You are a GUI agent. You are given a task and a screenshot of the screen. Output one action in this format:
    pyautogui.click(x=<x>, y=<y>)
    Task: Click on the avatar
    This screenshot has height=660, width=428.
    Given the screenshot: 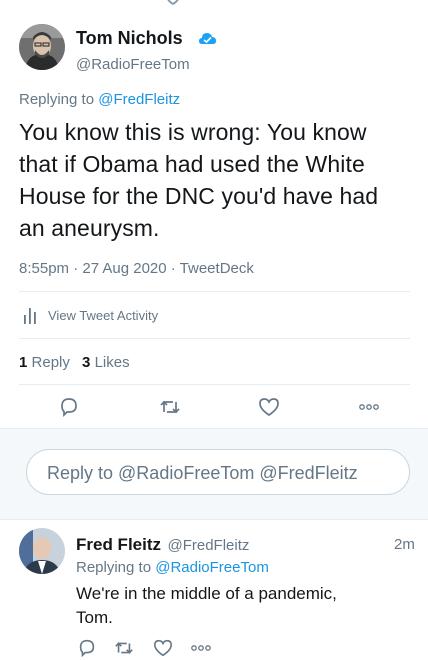 What is the action you would take?
    pyautogui.click(x=42, y=47)
    